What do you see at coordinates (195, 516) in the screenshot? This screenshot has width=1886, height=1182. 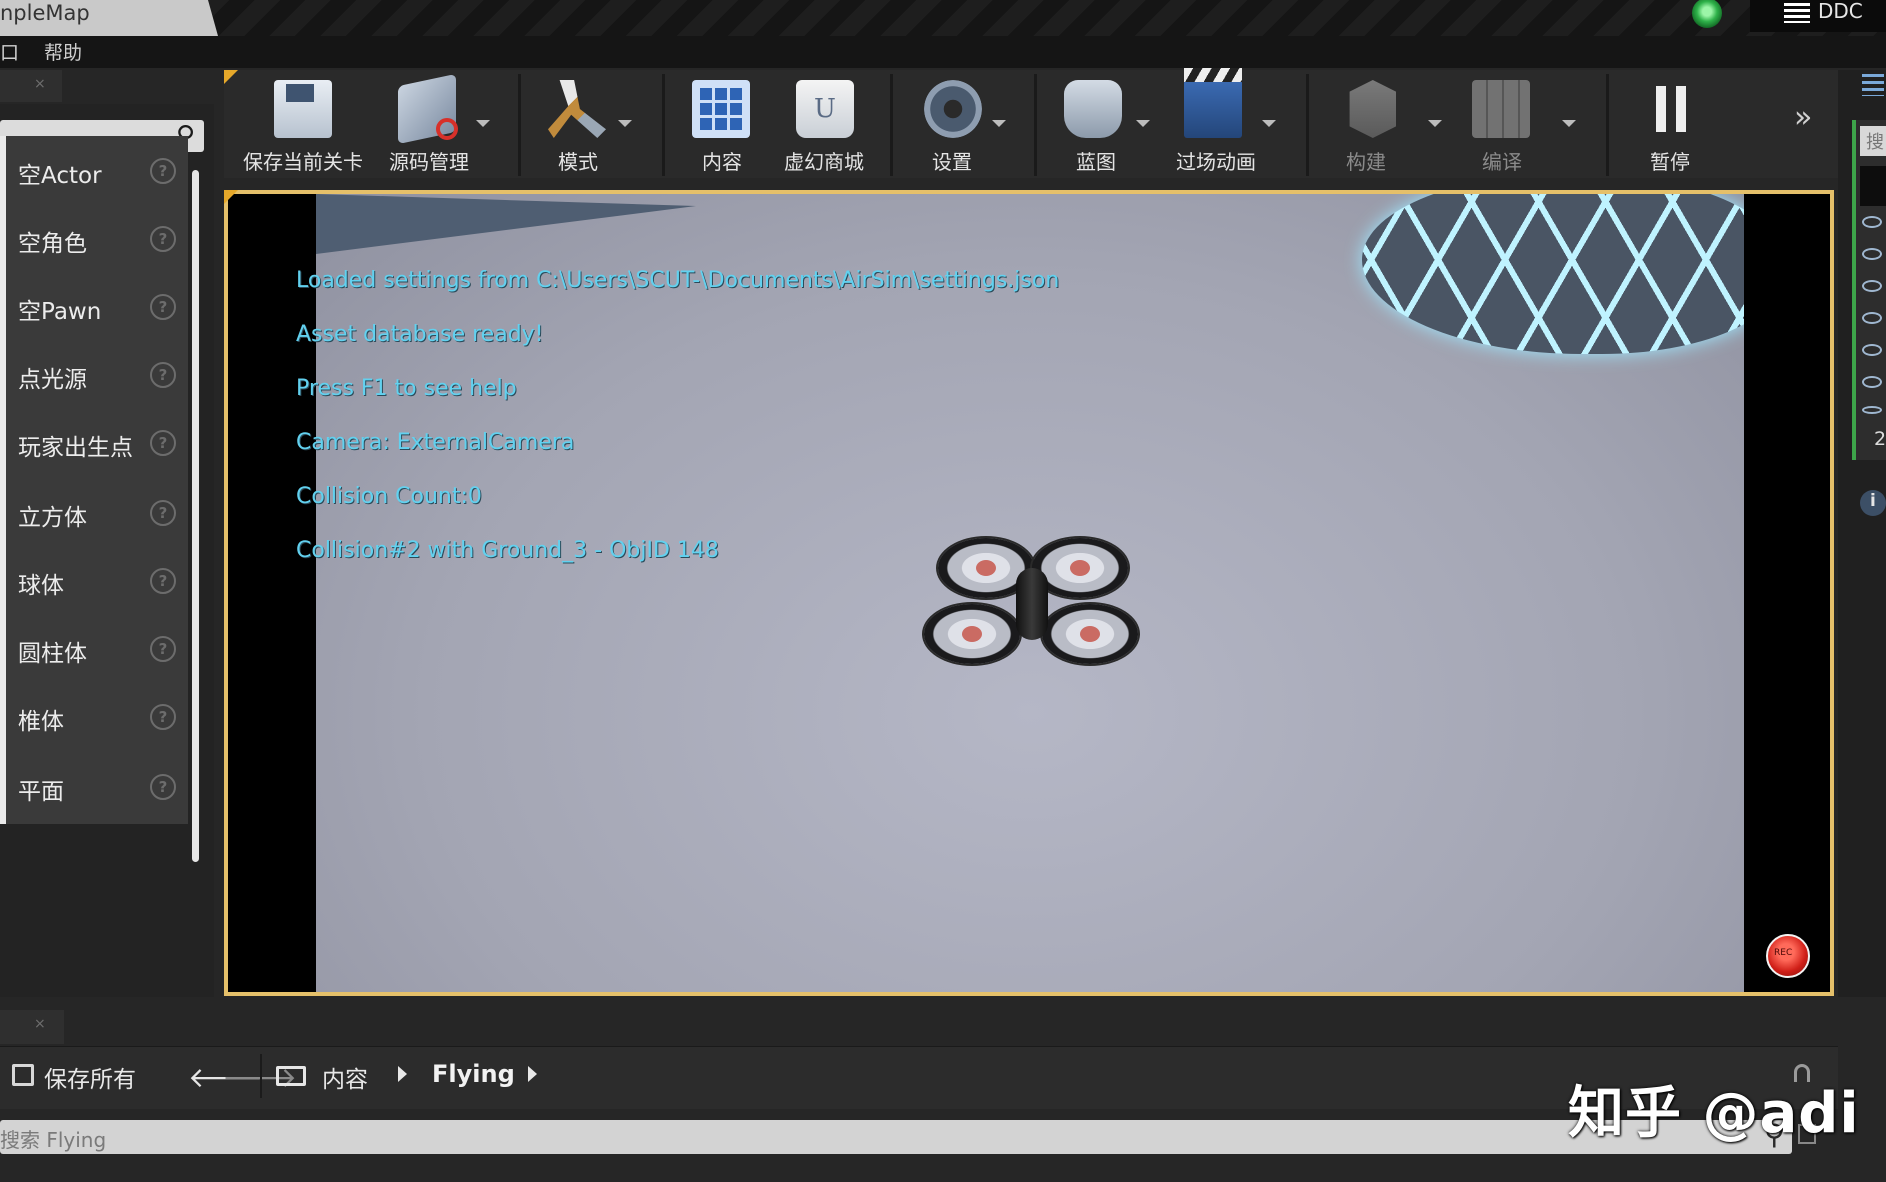 I see `place-panel-scrollbar` at bounding box center [195, 516].